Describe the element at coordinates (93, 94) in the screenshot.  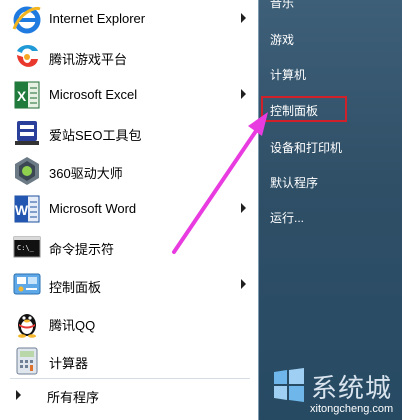
I see `program-label: Microsoft Excel` at that location.